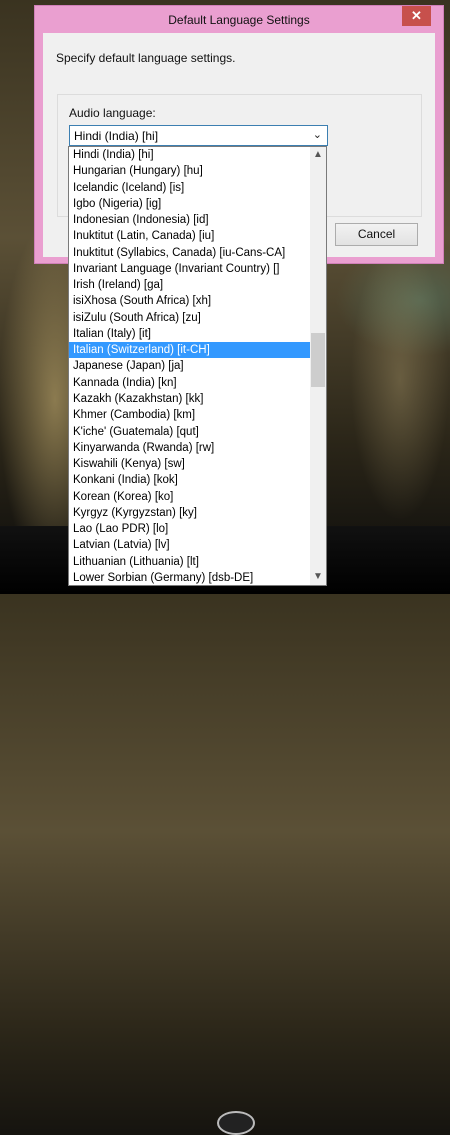  Describe the element at coordinates (112, 113) in the screenshot. I see `audio-language-label: Audio language:` at that location.